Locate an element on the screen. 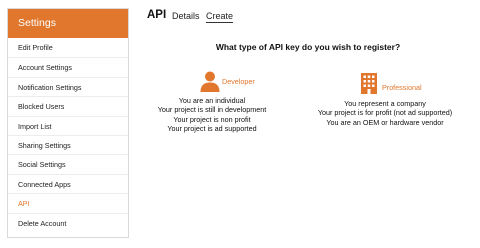 Image resolution: width=480 pixels, height=248 pixels. sidebar-item-social-settings: Social Settings is located at coordinates (68, 163).